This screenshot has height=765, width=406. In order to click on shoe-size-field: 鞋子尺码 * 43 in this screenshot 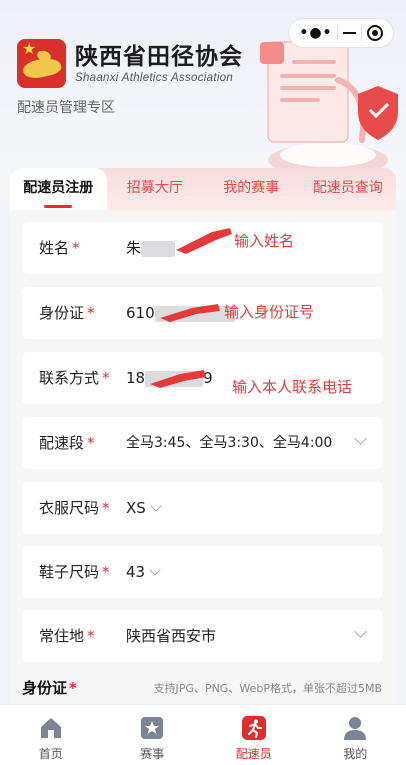, I will do `click(202, 572)`.